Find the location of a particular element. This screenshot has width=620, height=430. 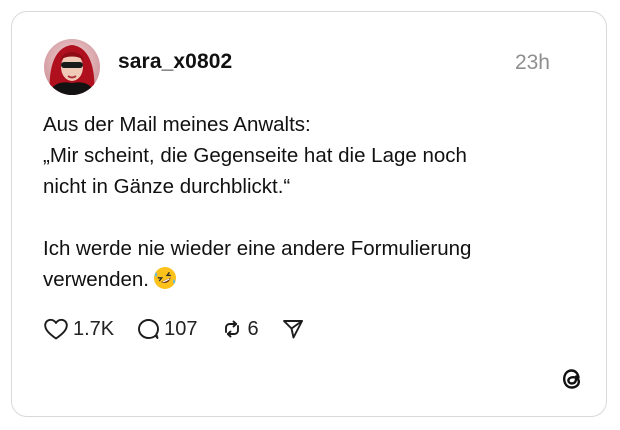

threads-logo-icon is located at coordinates (572, 379).